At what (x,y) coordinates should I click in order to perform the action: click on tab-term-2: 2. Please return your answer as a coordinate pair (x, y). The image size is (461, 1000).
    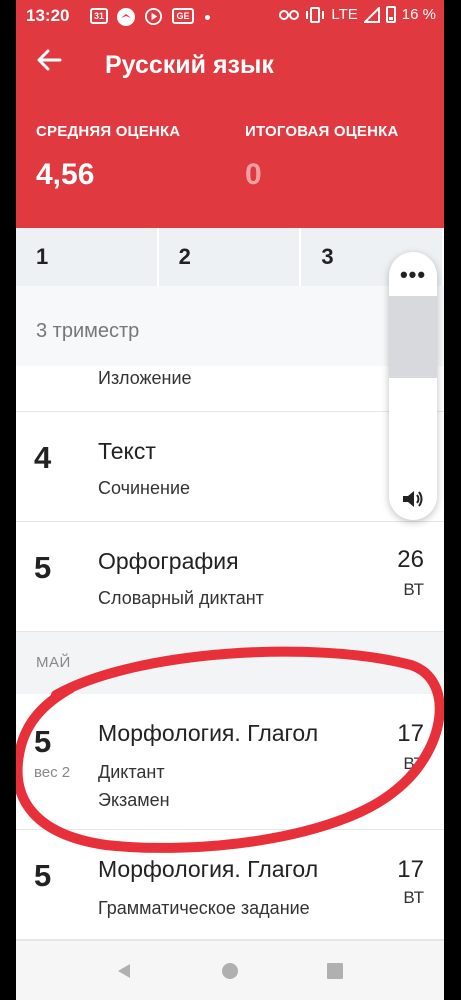
    Looking at the image, I should click on (230, 257).